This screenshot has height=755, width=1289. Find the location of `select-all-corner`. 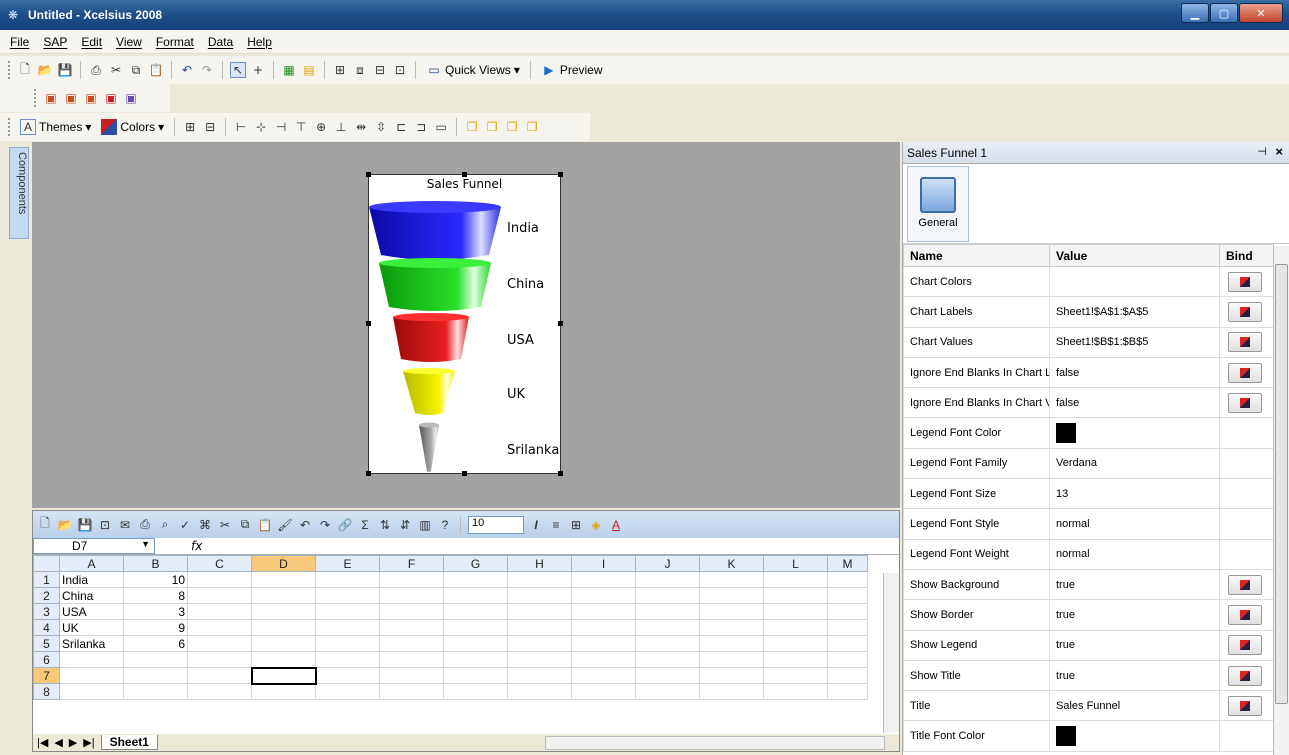

select-all-corner is located at coordinates (46, 563).